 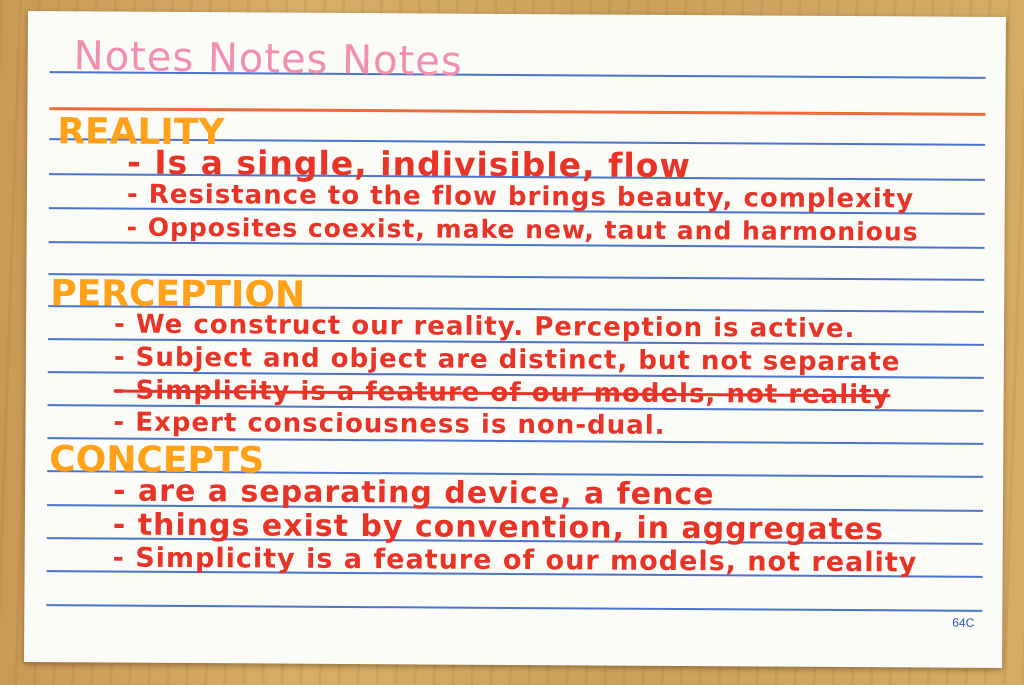 What do you see at coordinates (963, 622) in the screenshot?
I see `card-number: 64C` at bounding box center [963, 622].